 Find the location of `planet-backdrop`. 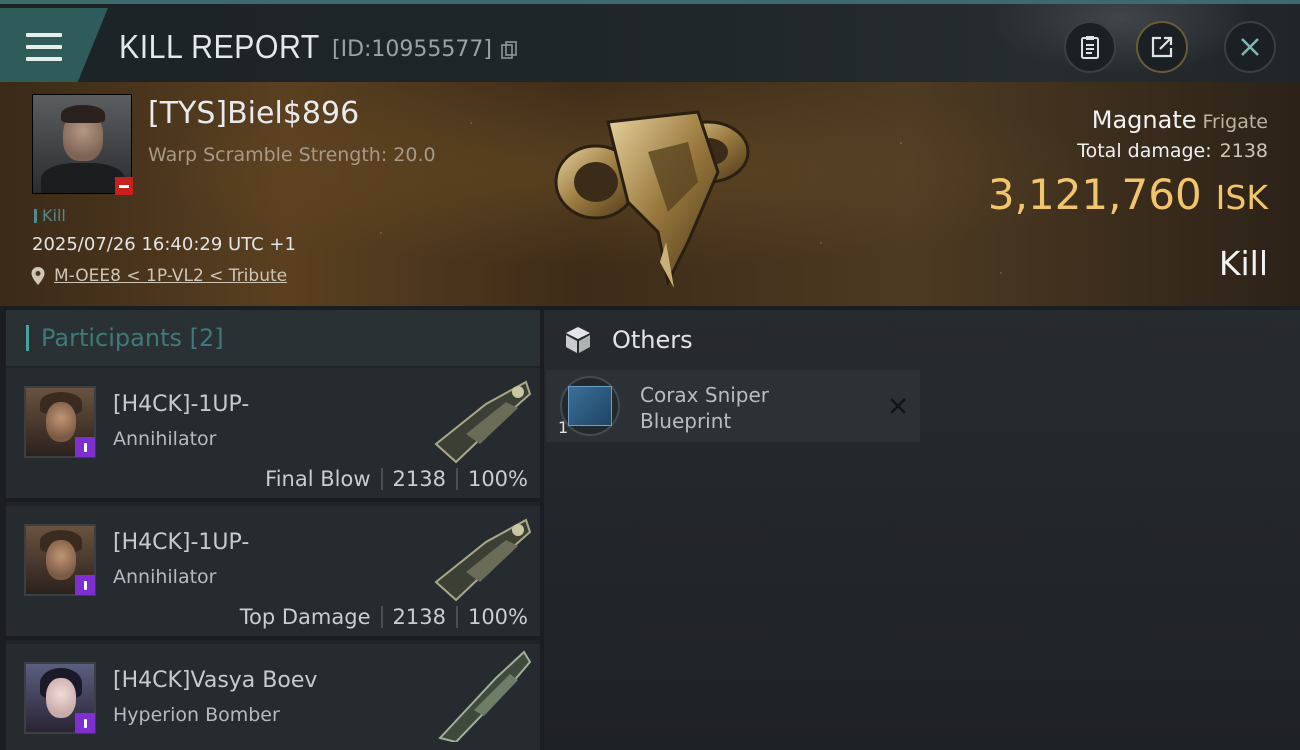

planet-backdrop is located at coordinates (1120, 39).